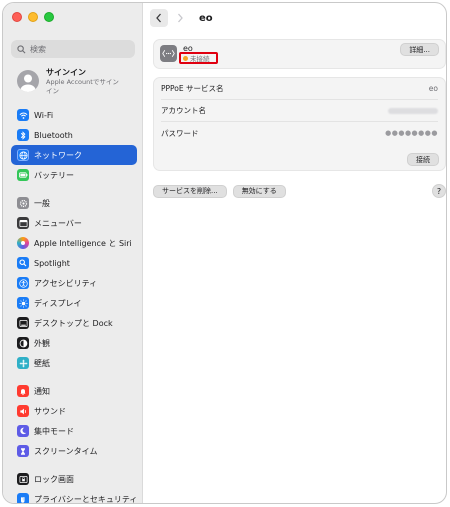  What do you see at coordinates (74, 115) in the screenshot?
I see `sidebar-item-wifi: Wi-Fi` at bounding box center [74, 115].